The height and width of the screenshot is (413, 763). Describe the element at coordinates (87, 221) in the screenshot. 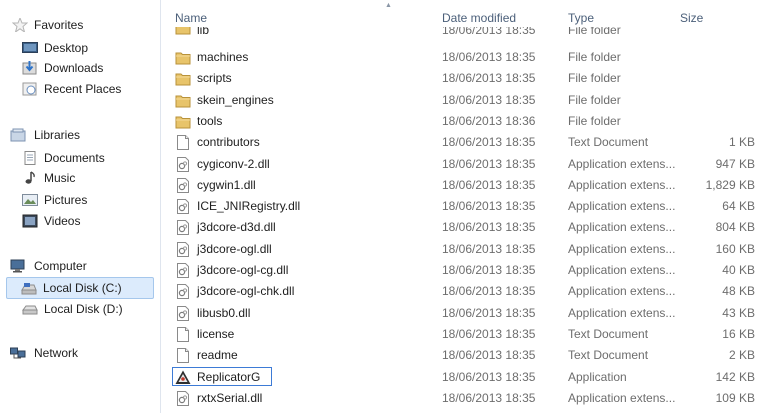

I see `nav-item-videos: Videos` at that location.